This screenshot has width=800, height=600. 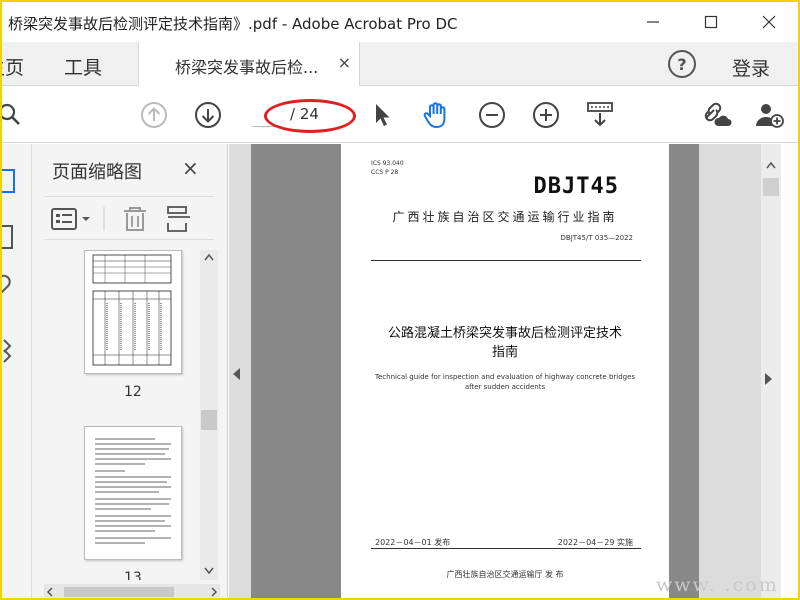 I want to click on window-controls, so click(x=711, y=22).